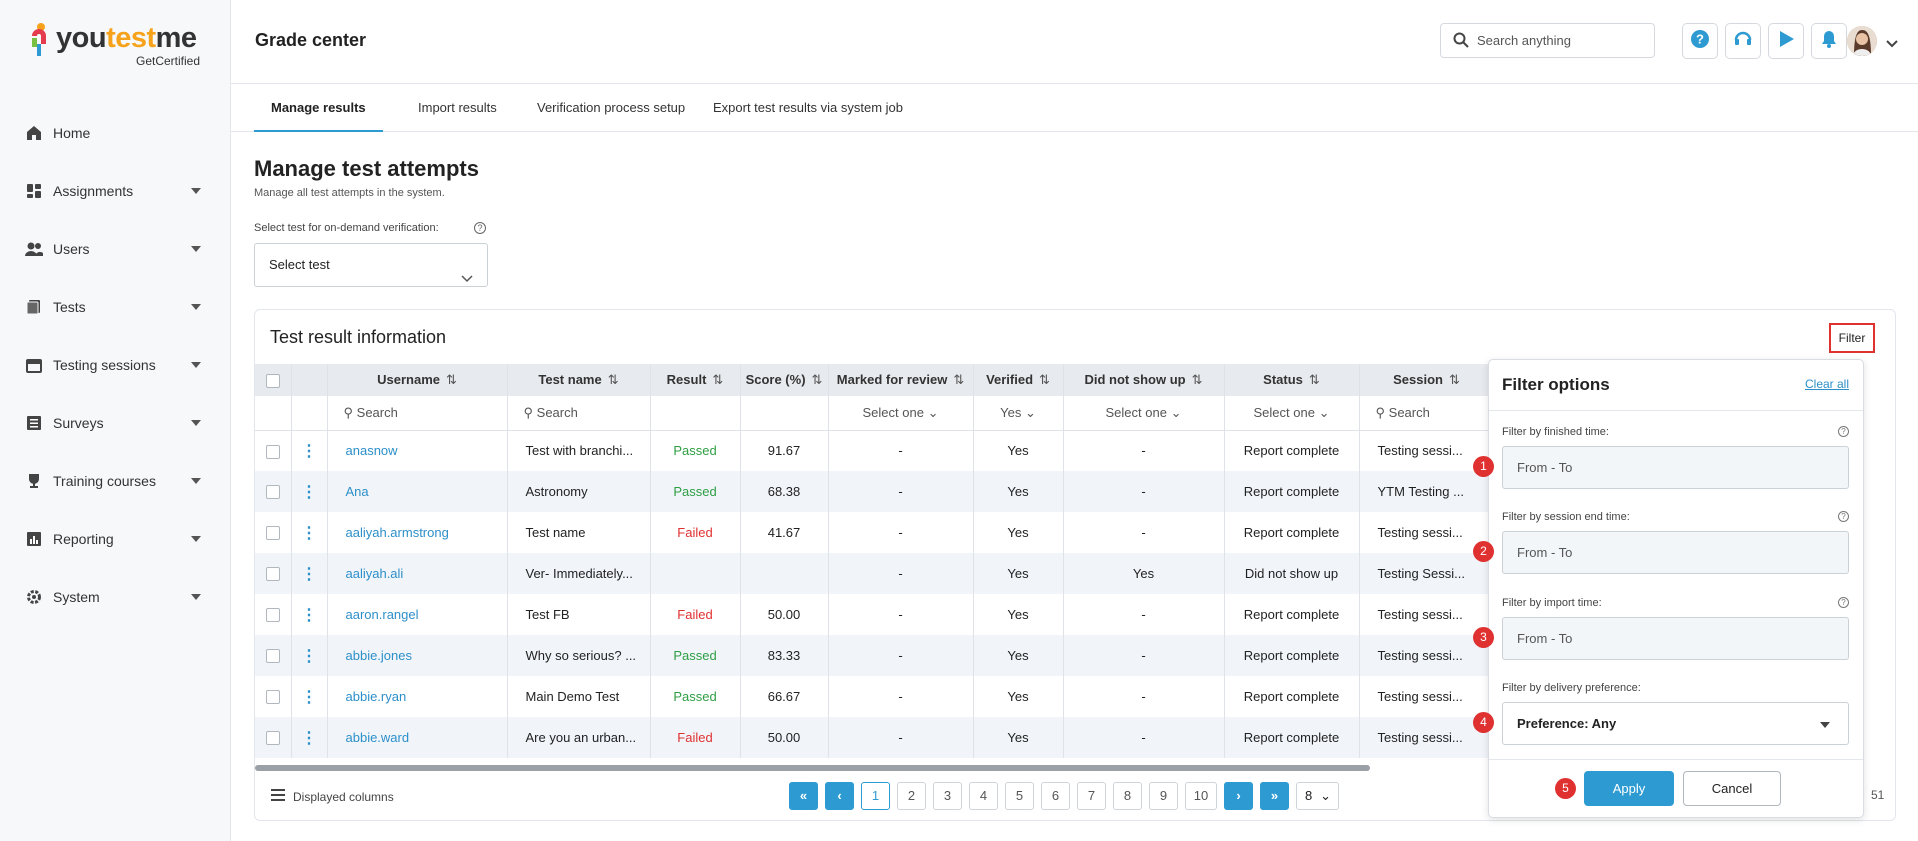  I want to click on sidebar-item-reporting: Reporting, so click(115, 539).